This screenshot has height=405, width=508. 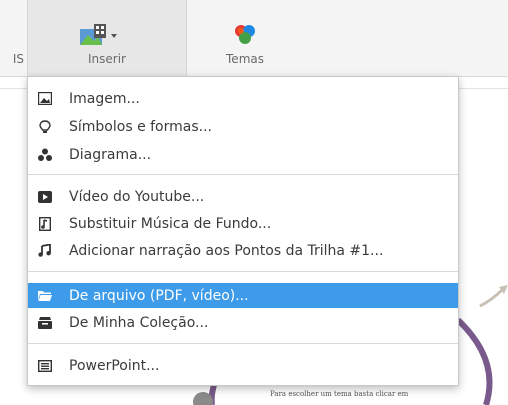 What do you see at coordinates (339, 394) in the screenshot?
I see `canvas-caption: Para escolher um tema basta clicar em` at bounding box center [339, 394].